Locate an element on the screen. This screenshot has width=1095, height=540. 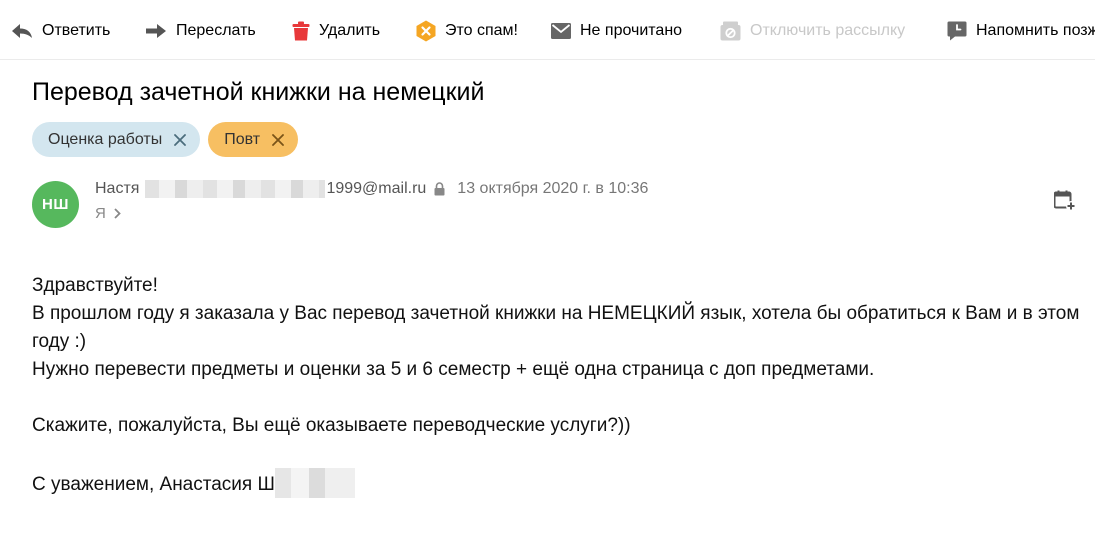
forward-button: Переслать is located at coordinates (200, 31).